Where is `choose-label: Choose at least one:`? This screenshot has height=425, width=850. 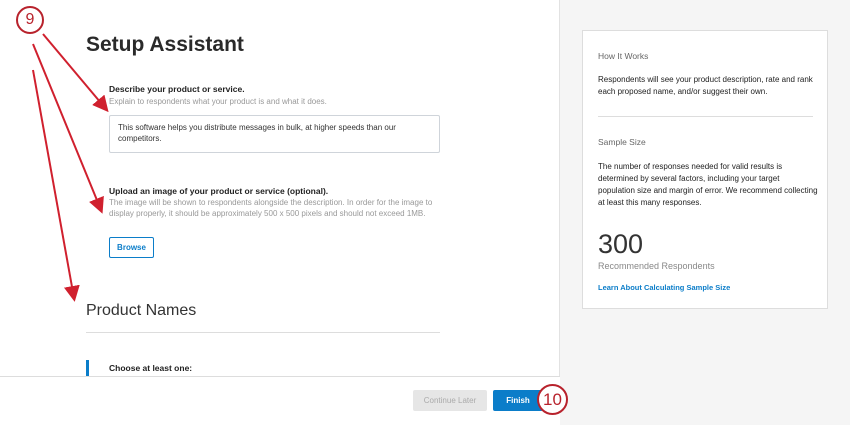 choose-label: Choose at least one: is located at coordinates (139, 368).